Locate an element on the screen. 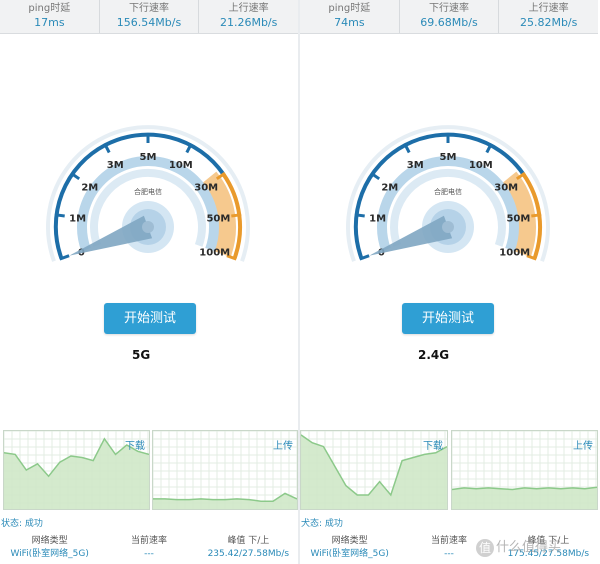 The height and width of the screenshot is (564, 600). stat-value: 25.82Mb/s is located at coordinates (548, 22).